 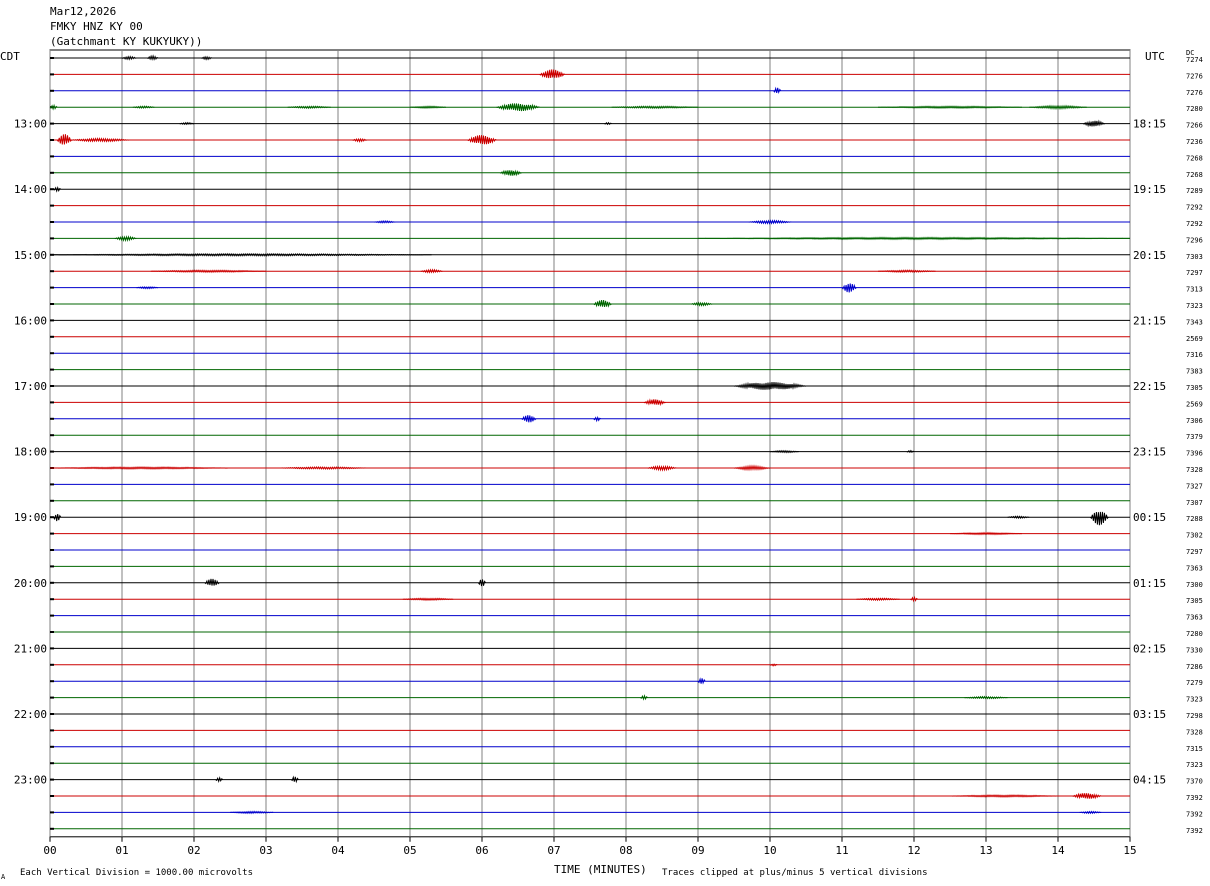 I want to click on x-tick-label: 11, so click(x=841, y=850).